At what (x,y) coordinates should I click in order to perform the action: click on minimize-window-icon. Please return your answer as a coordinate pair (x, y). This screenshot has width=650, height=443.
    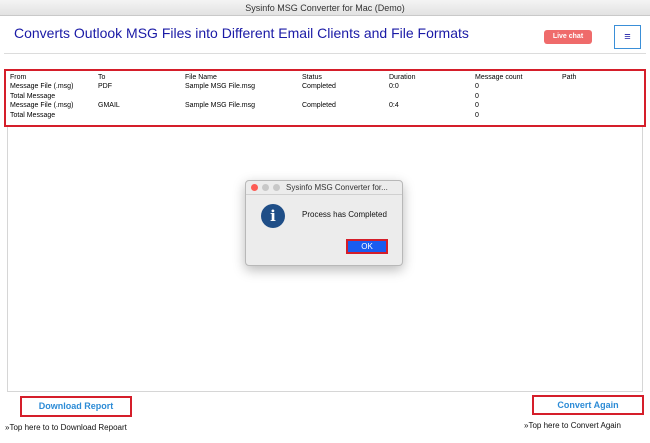
    Looking at the image, I should click on (265, 187).